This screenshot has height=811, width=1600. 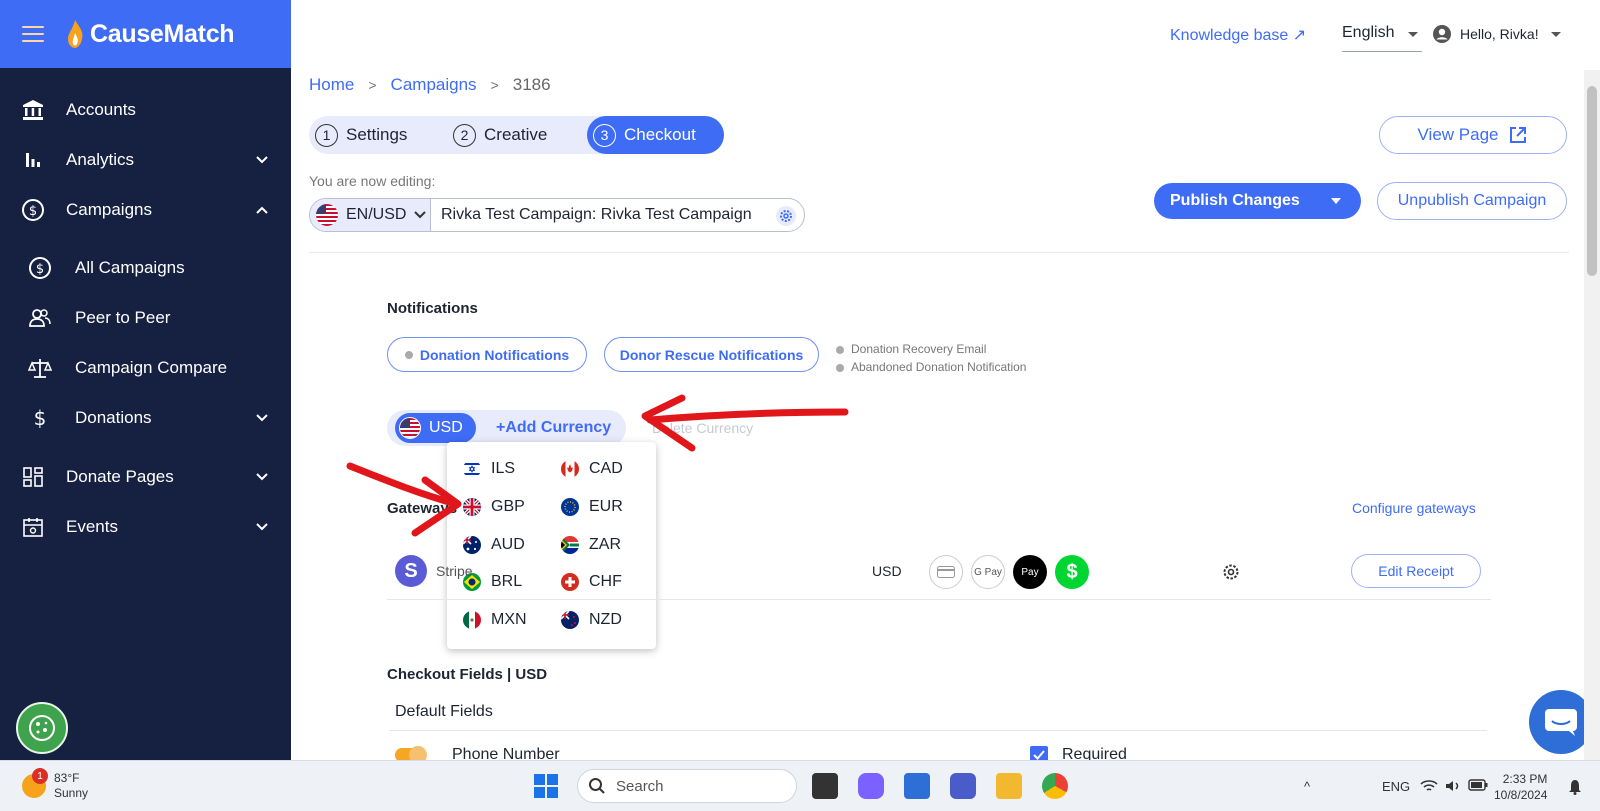 I want to click on sidebar-item-campaigns: $ Campaigns, so click(x=145, y=210).